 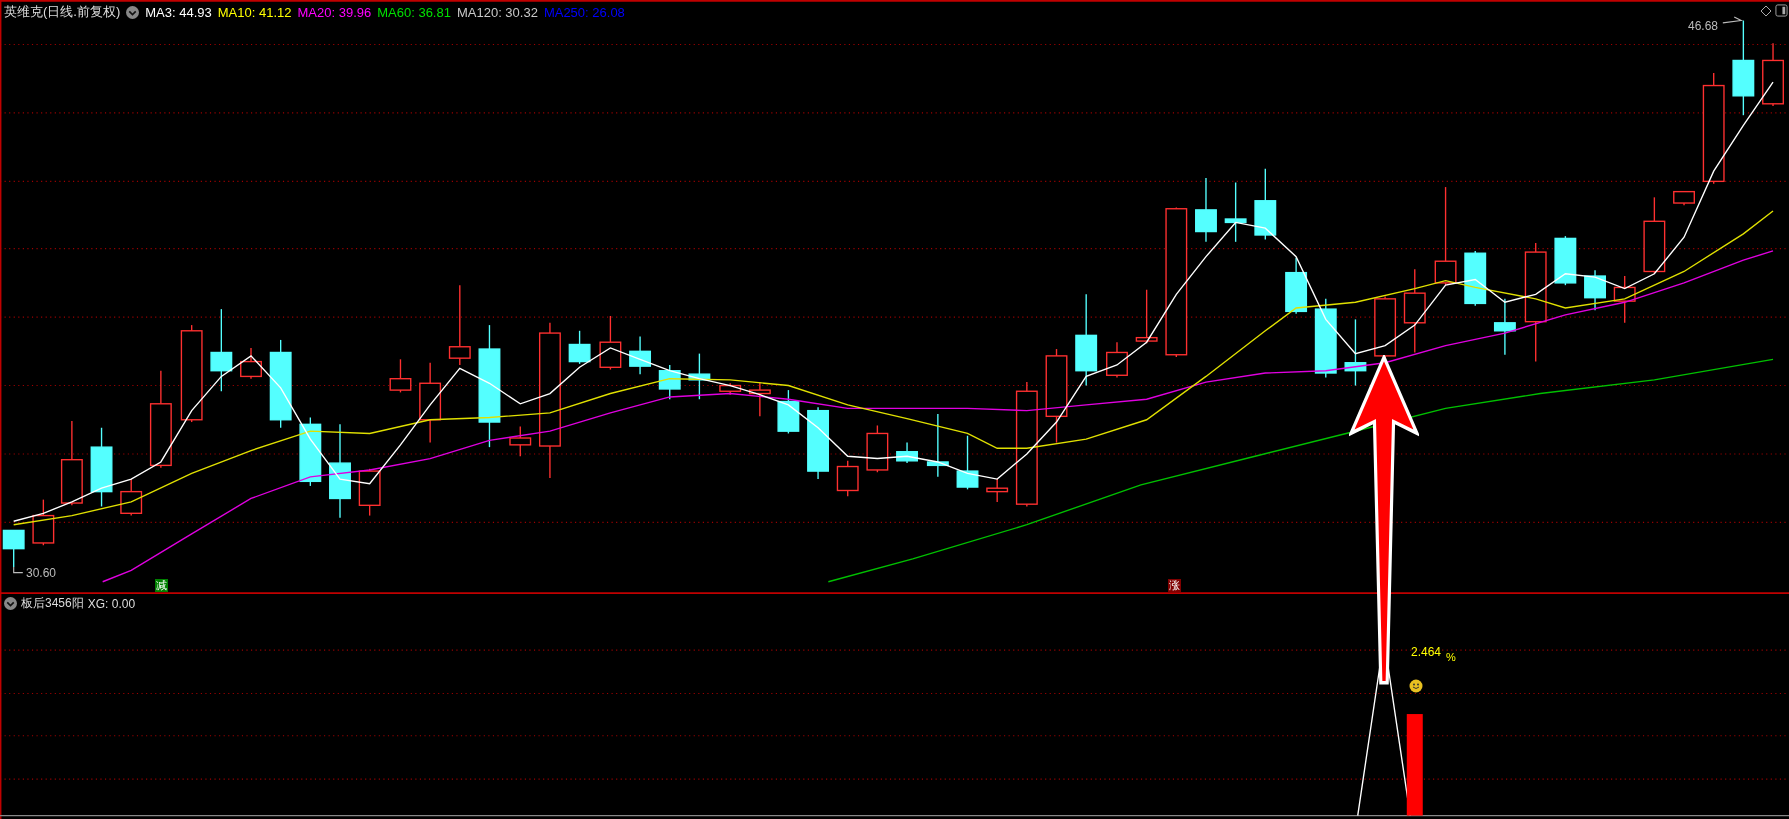 What do you see at coordinates (254, 12) in the screenshot?
I see `indicator-value: MA10: 41.12` at bounding box center [254, 12].